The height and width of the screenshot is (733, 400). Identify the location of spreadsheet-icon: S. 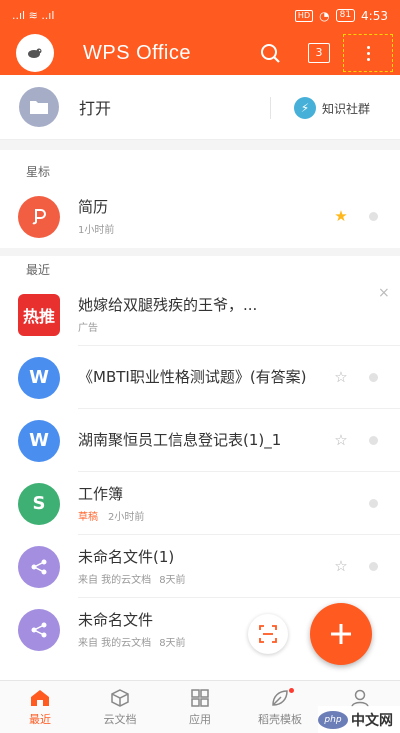
(39, 503).